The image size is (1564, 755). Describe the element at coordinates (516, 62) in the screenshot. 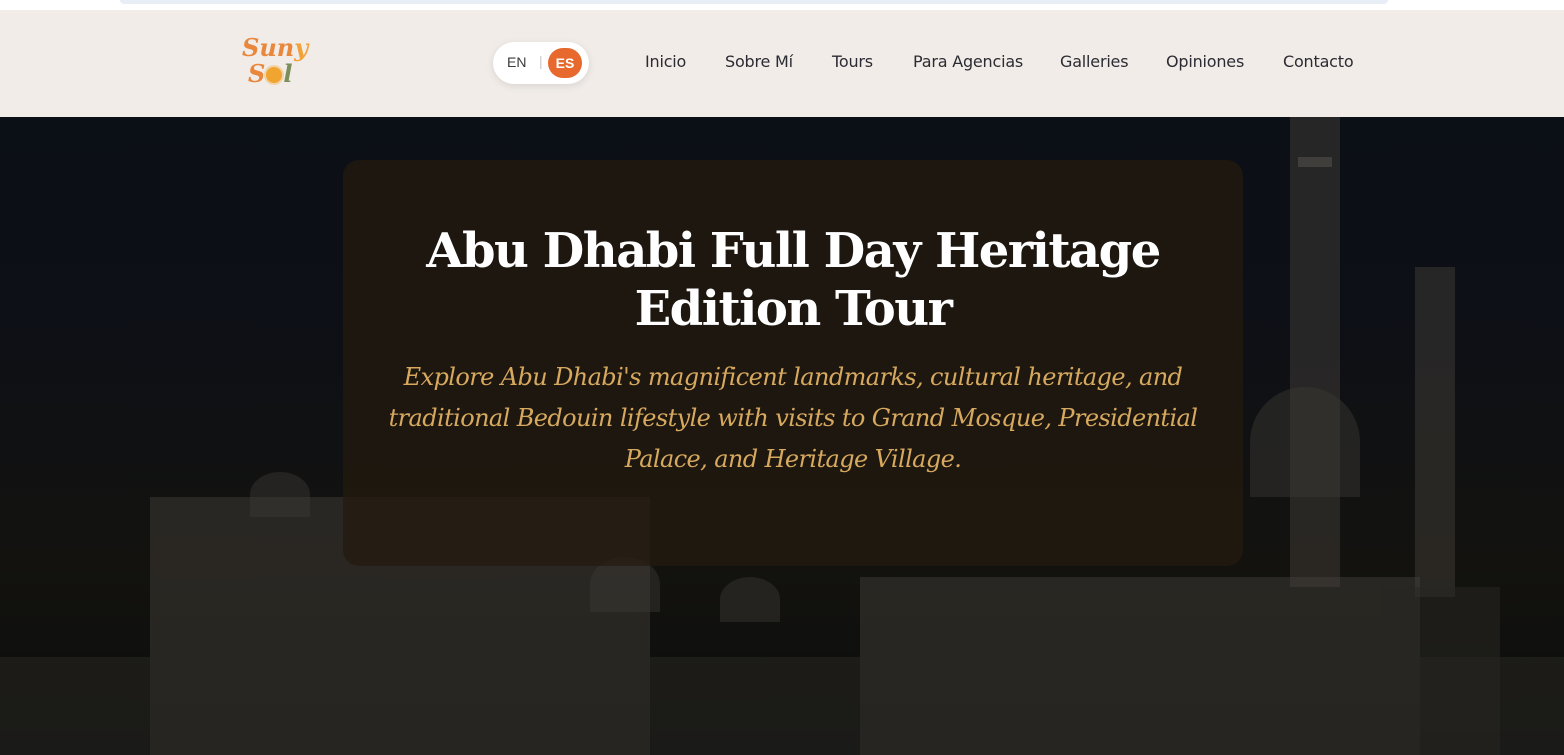

I see `language-en-button: EN` at that location.